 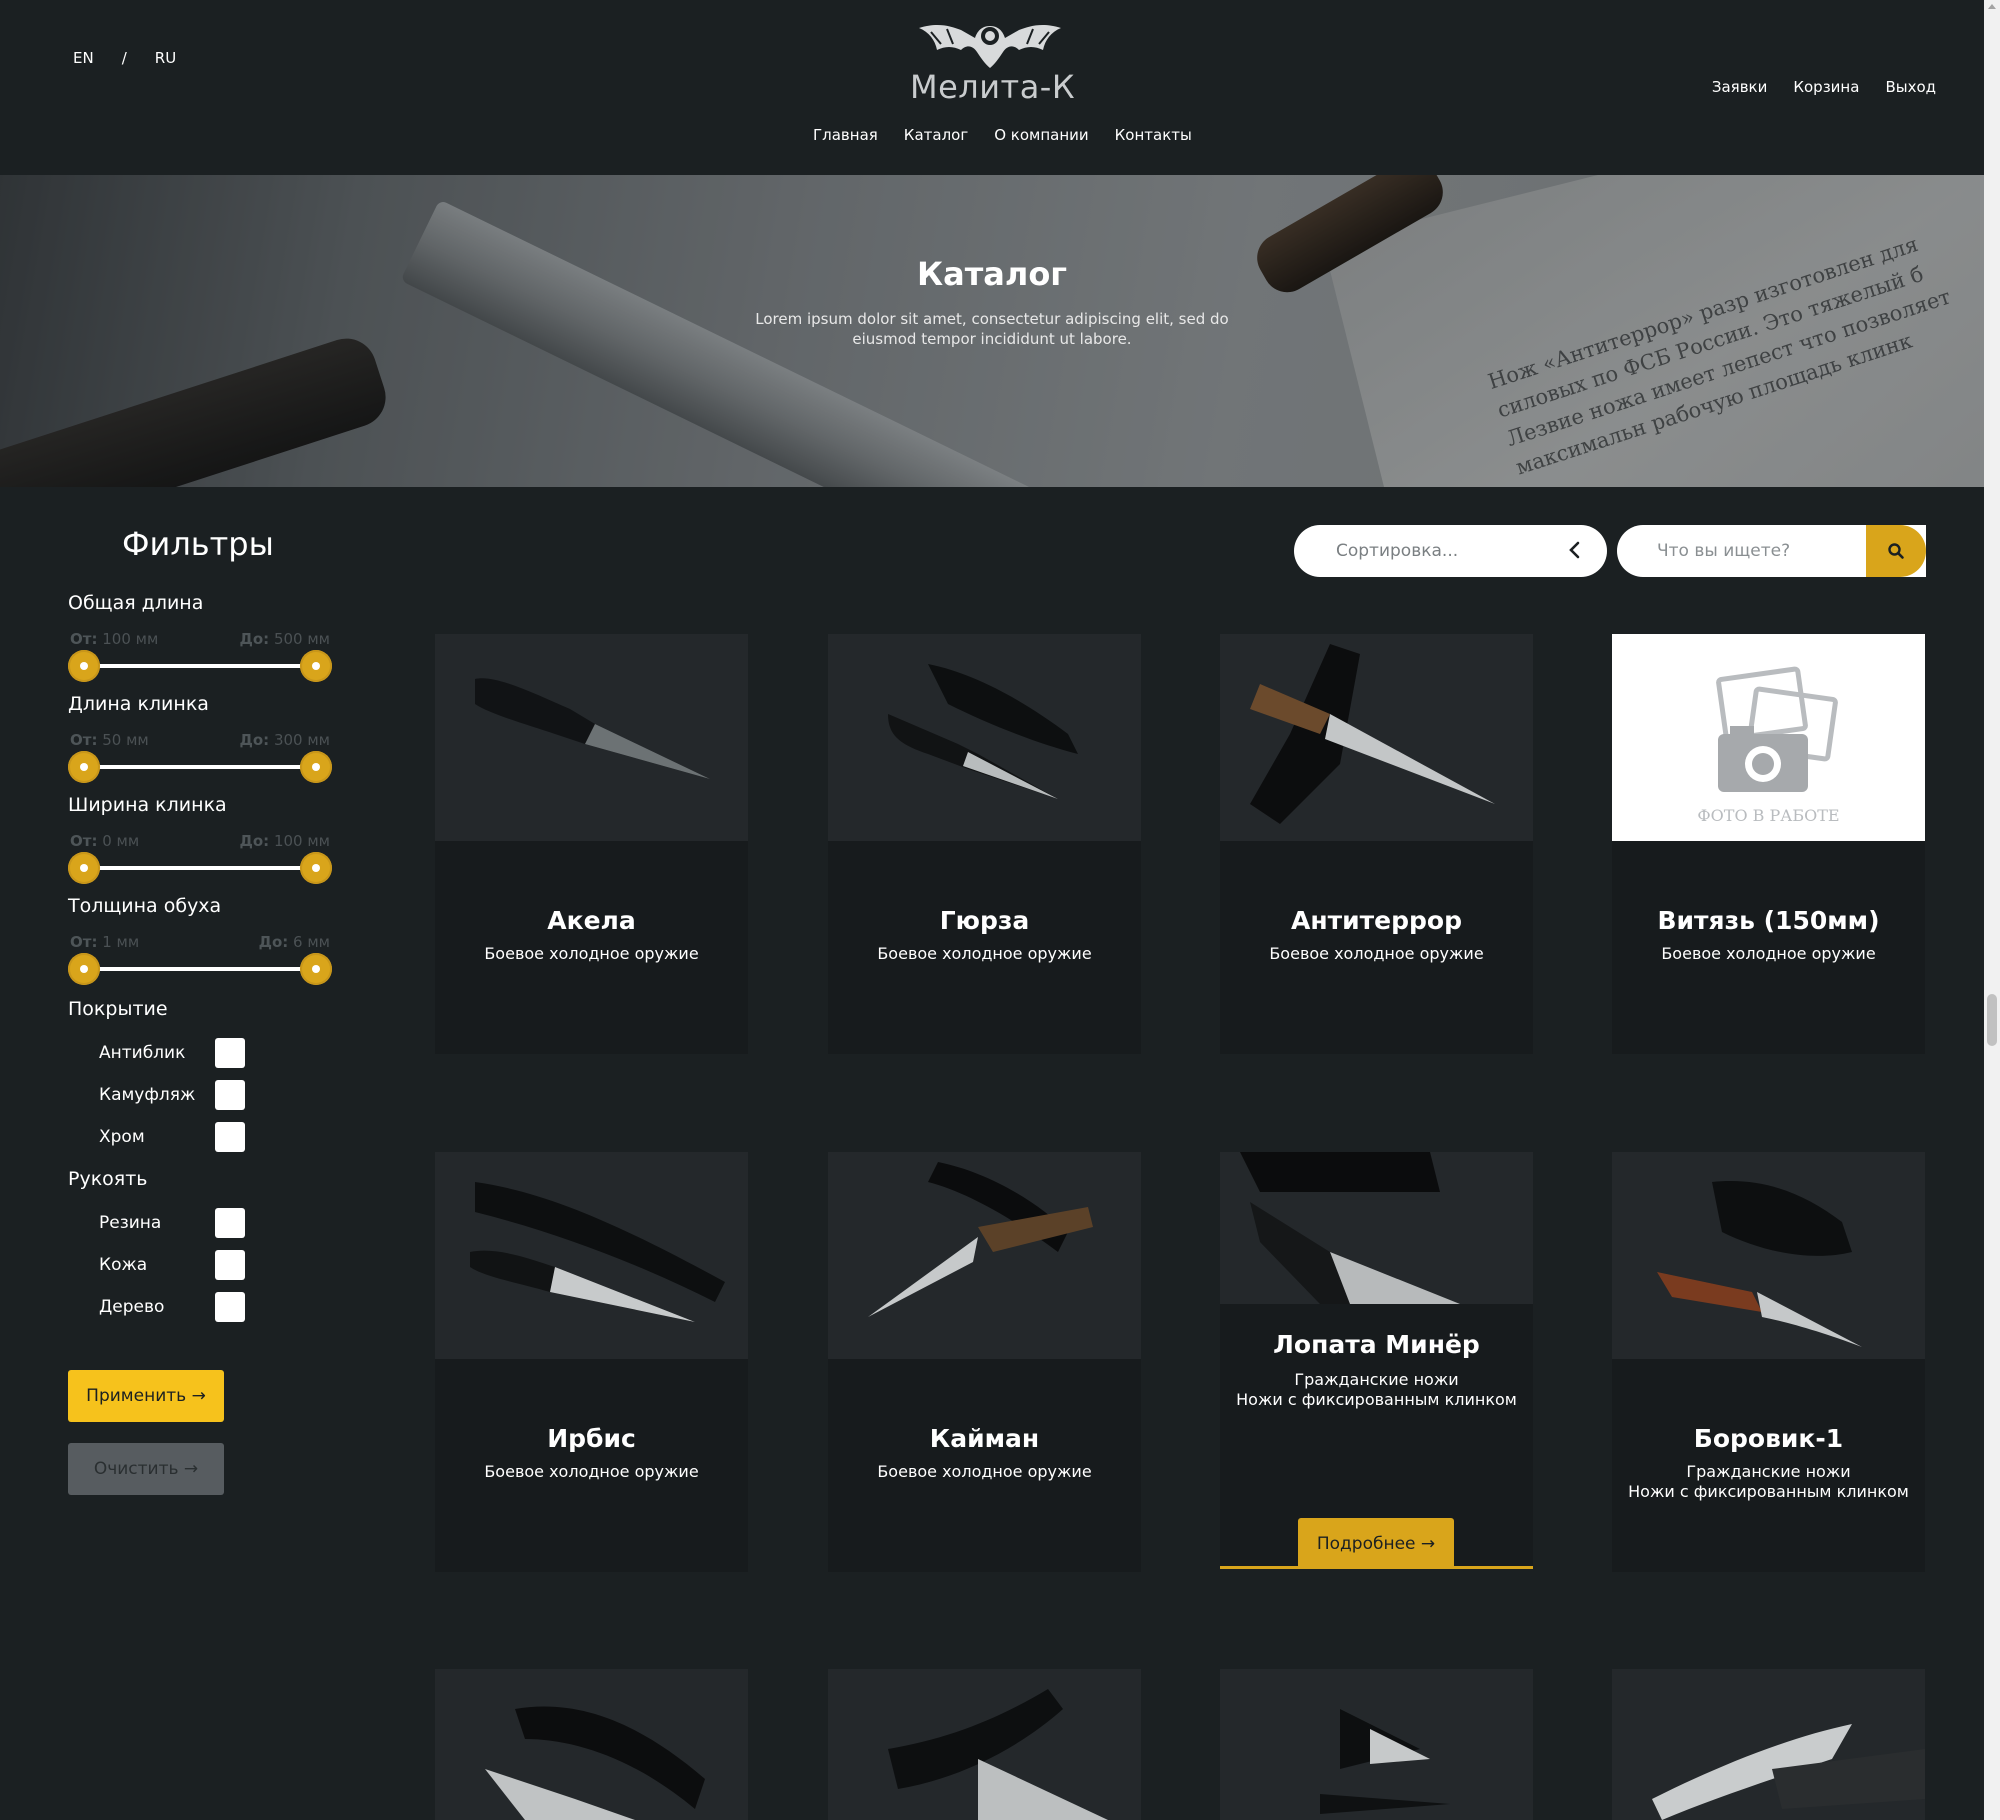 I want to click on product-title: Витязь (150мм), so click(x=1768, y=920).